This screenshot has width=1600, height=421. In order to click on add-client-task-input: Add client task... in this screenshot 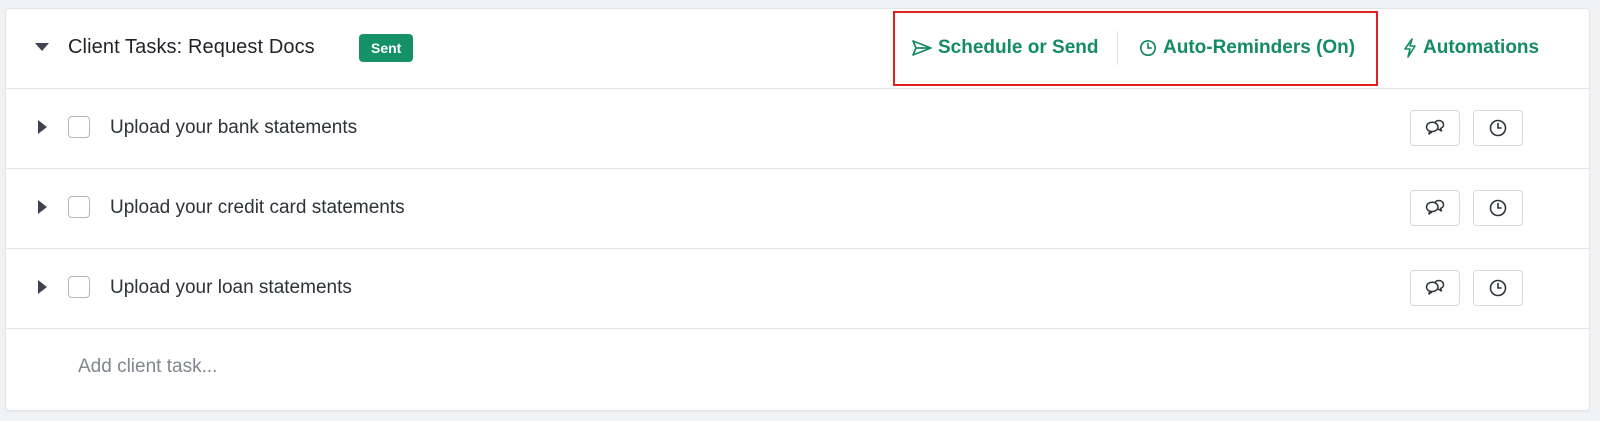, I will do `click(147, 367)`.